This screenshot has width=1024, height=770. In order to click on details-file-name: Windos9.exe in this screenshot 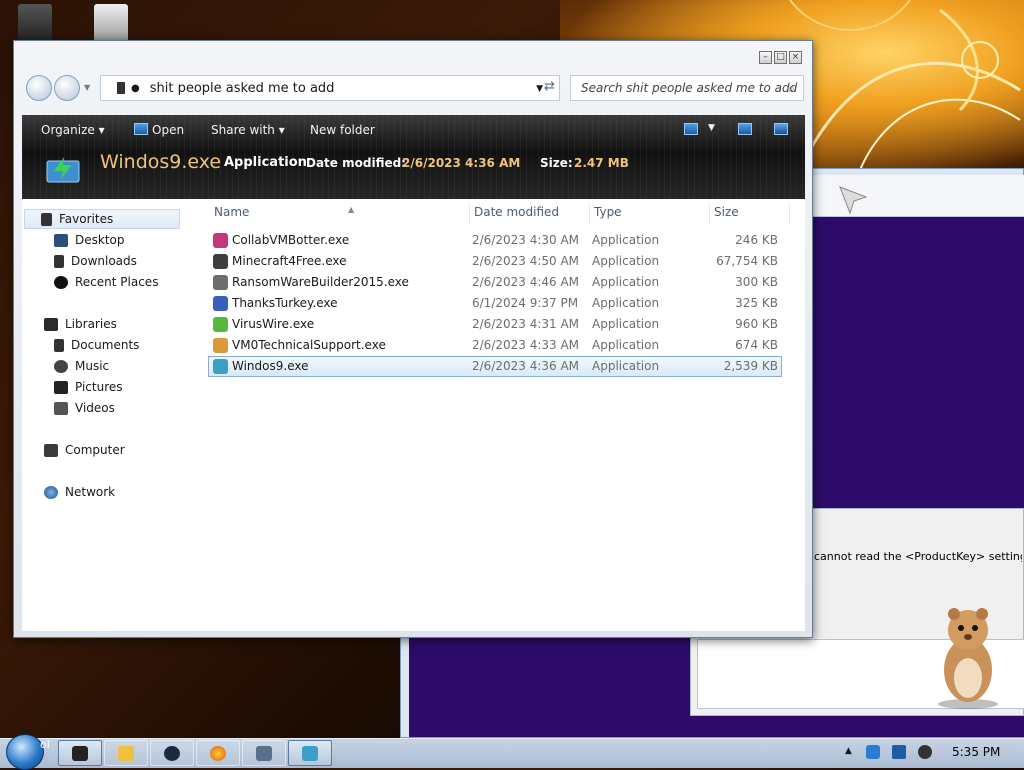, I will do `click(161, 162)`.